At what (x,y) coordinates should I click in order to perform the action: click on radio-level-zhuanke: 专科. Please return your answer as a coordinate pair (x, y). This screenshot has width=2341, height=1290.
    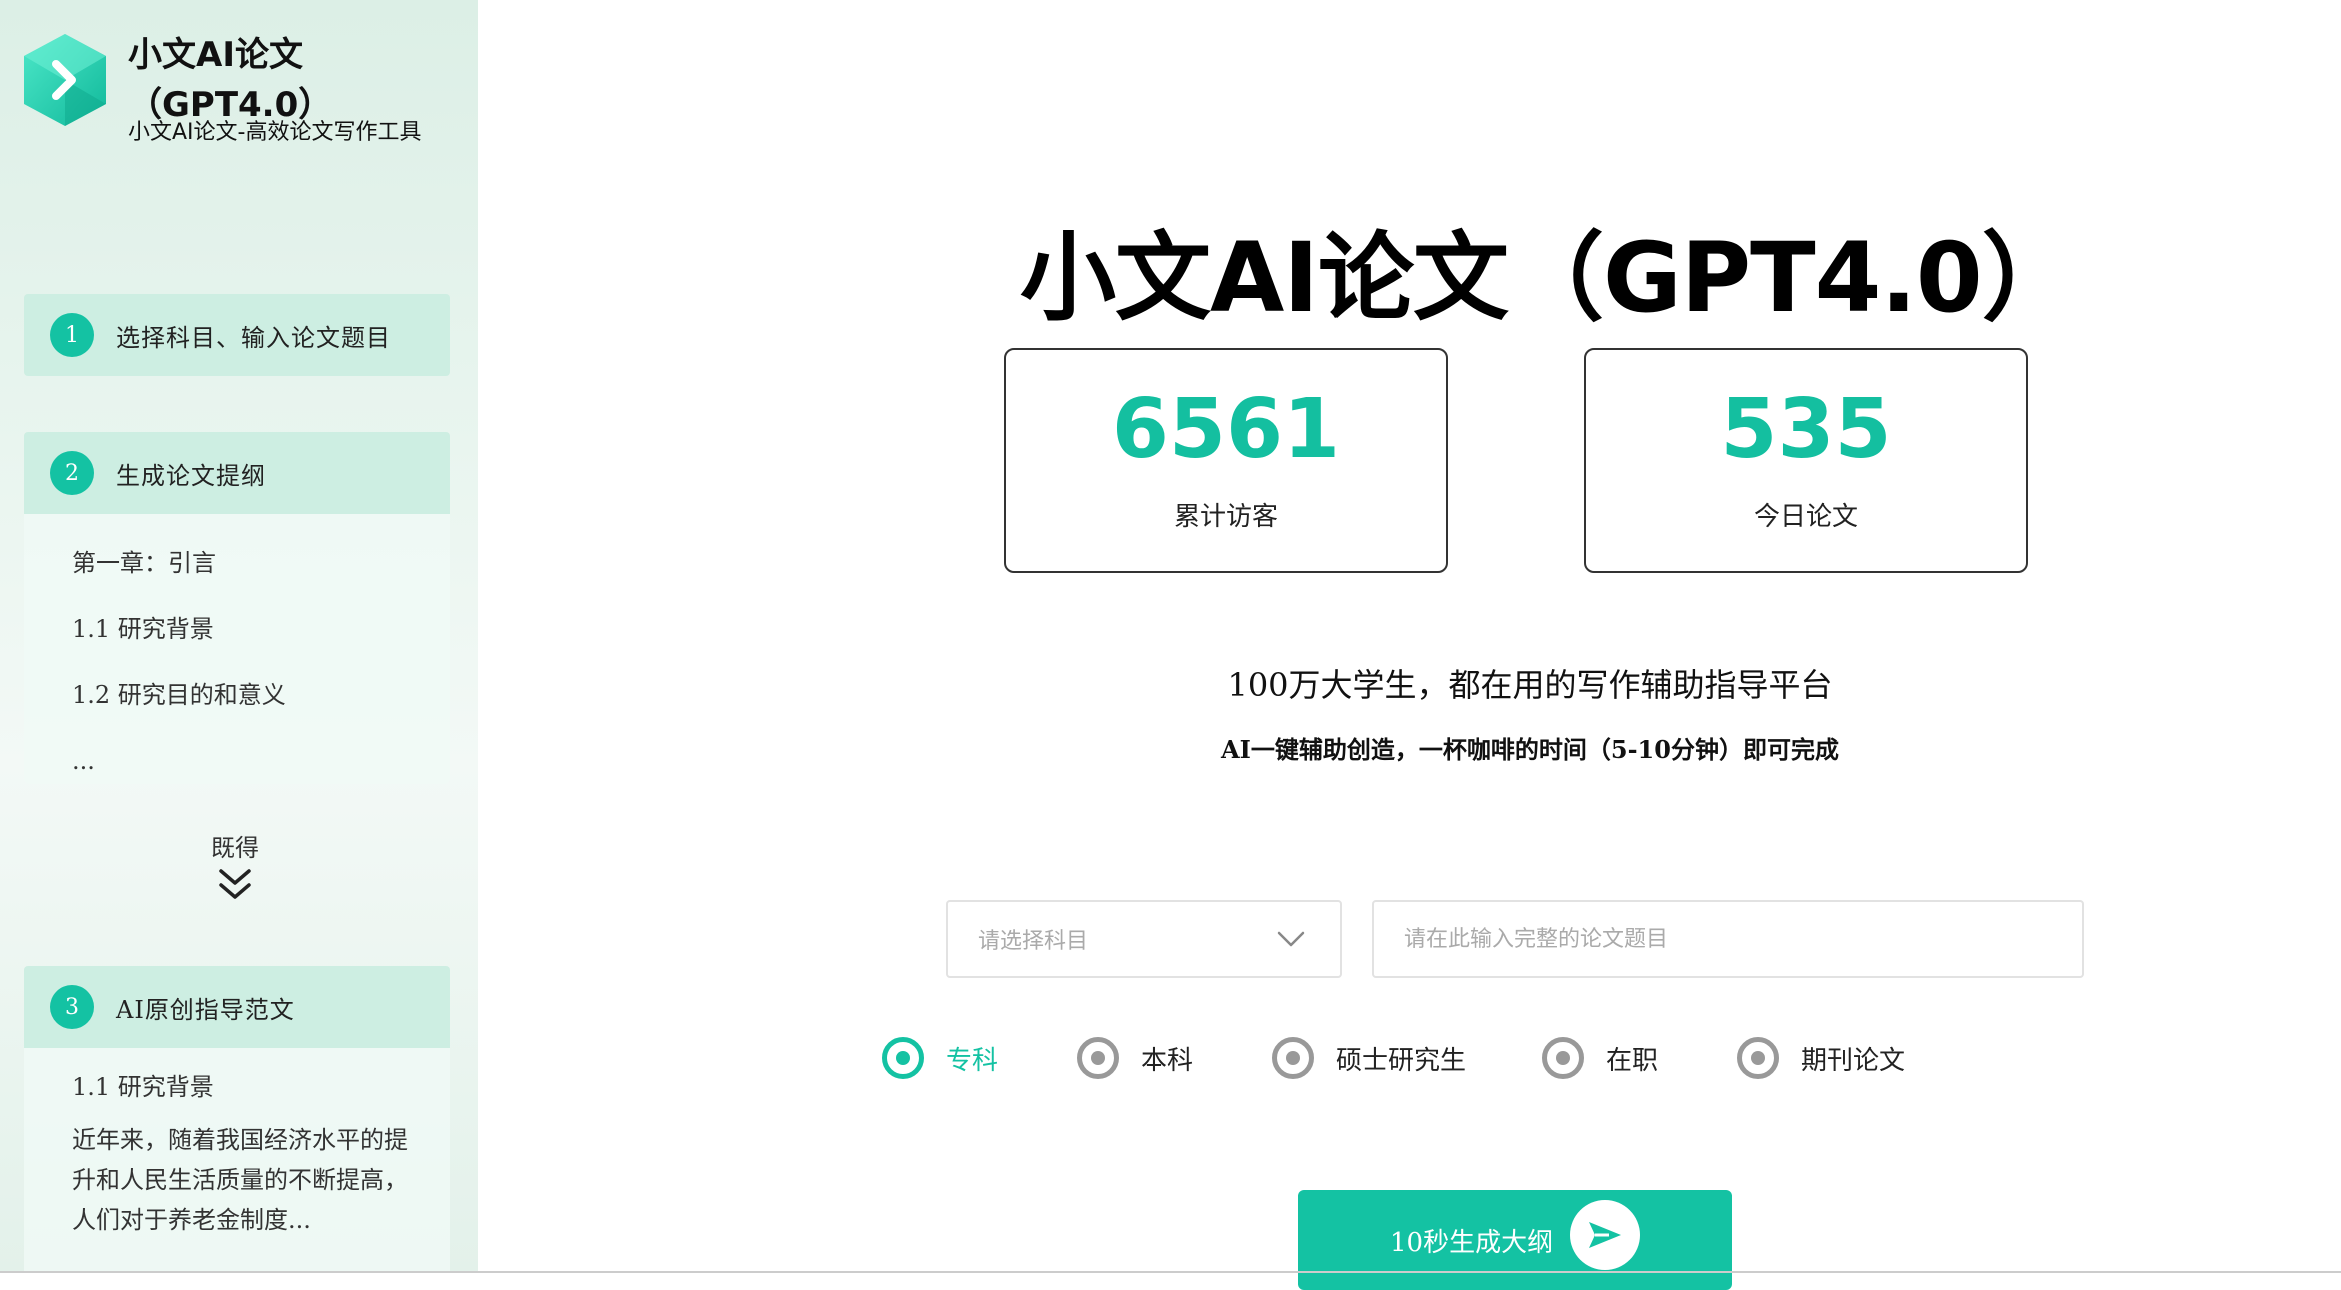
    Looking at the image, I should click on (940, 1058).